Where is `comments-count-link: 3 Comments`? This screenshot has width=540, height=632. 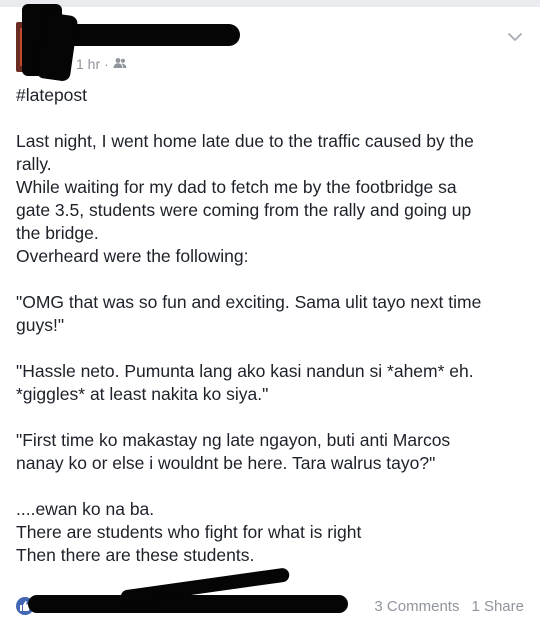 comments-count-link: 3 Comments is located at coordinates (416, 606).